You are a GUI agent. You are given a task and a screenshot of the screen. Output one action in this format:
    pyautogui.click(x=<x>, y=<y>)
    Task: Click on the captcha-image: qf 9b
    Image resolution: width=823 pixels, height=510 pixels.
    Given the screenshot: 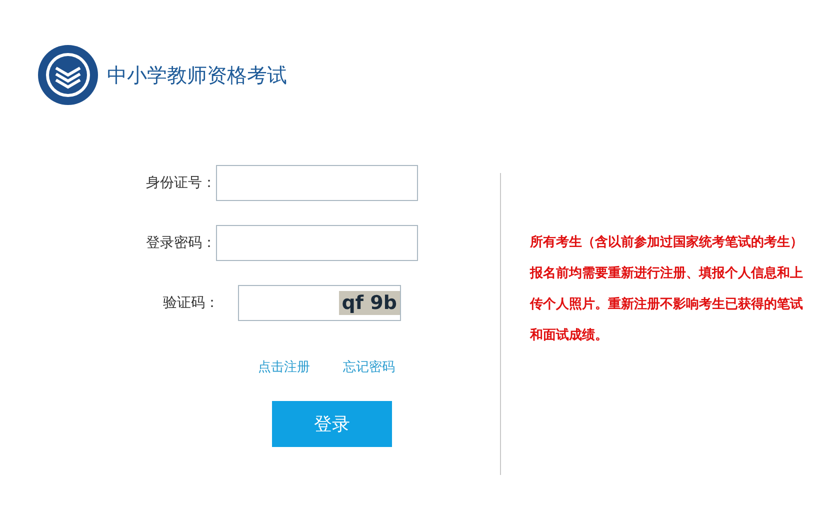 What is the action you would take?
    pyautogui.click(x=369, y=303)
    